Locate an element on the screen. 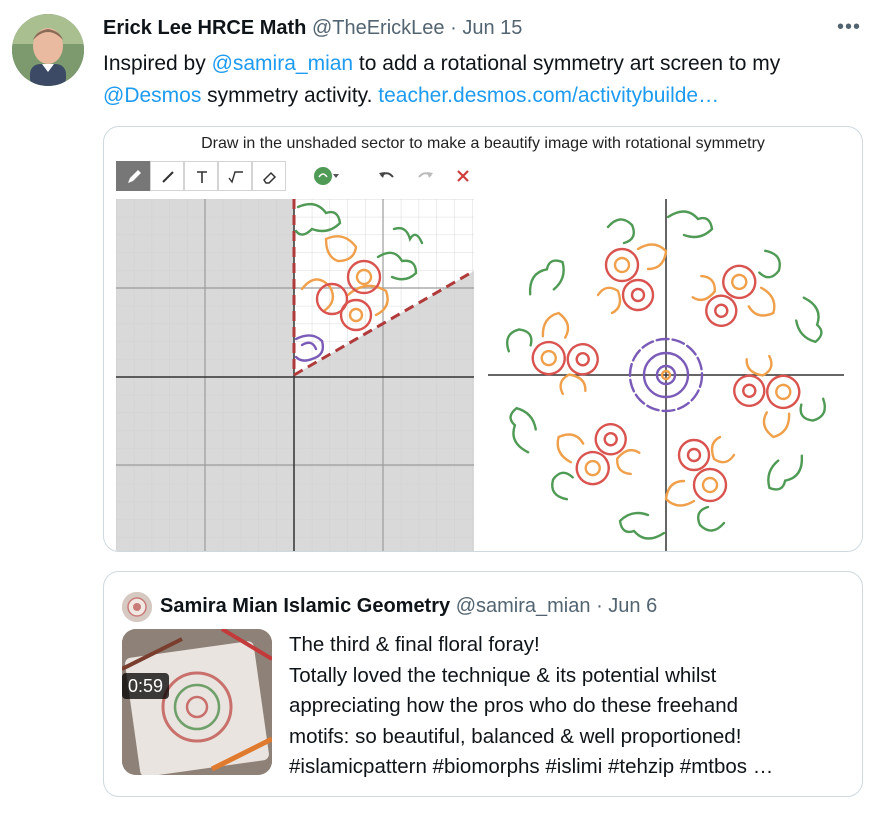  sketch-toolbar is located at coordinates (292, 176).